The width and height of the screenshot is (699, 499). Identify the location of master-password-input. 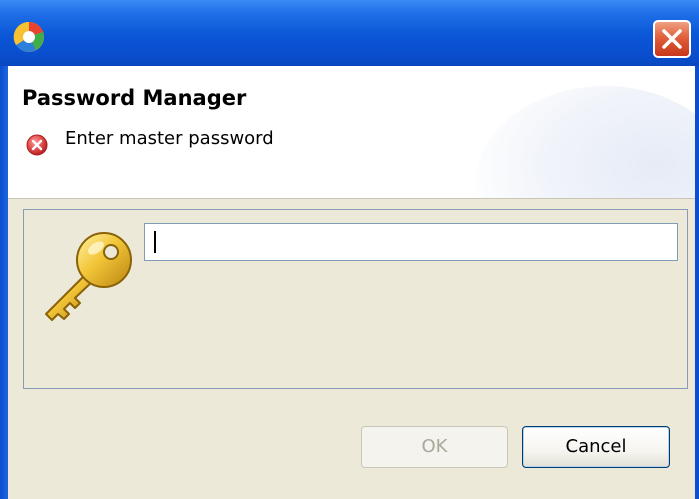
(411, 242).